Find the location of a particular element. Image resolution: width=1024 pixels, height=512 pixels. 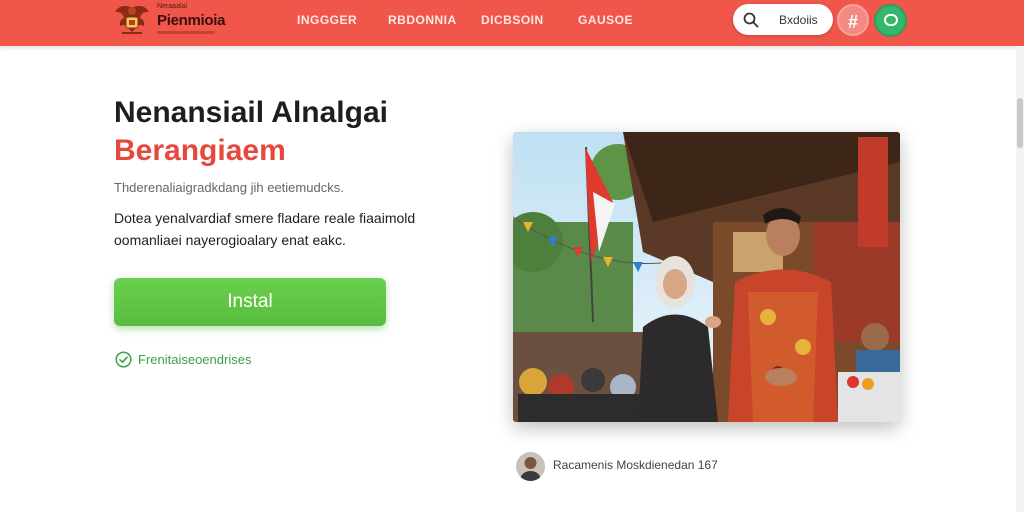

chat-button is located at coordinates (890, 20).